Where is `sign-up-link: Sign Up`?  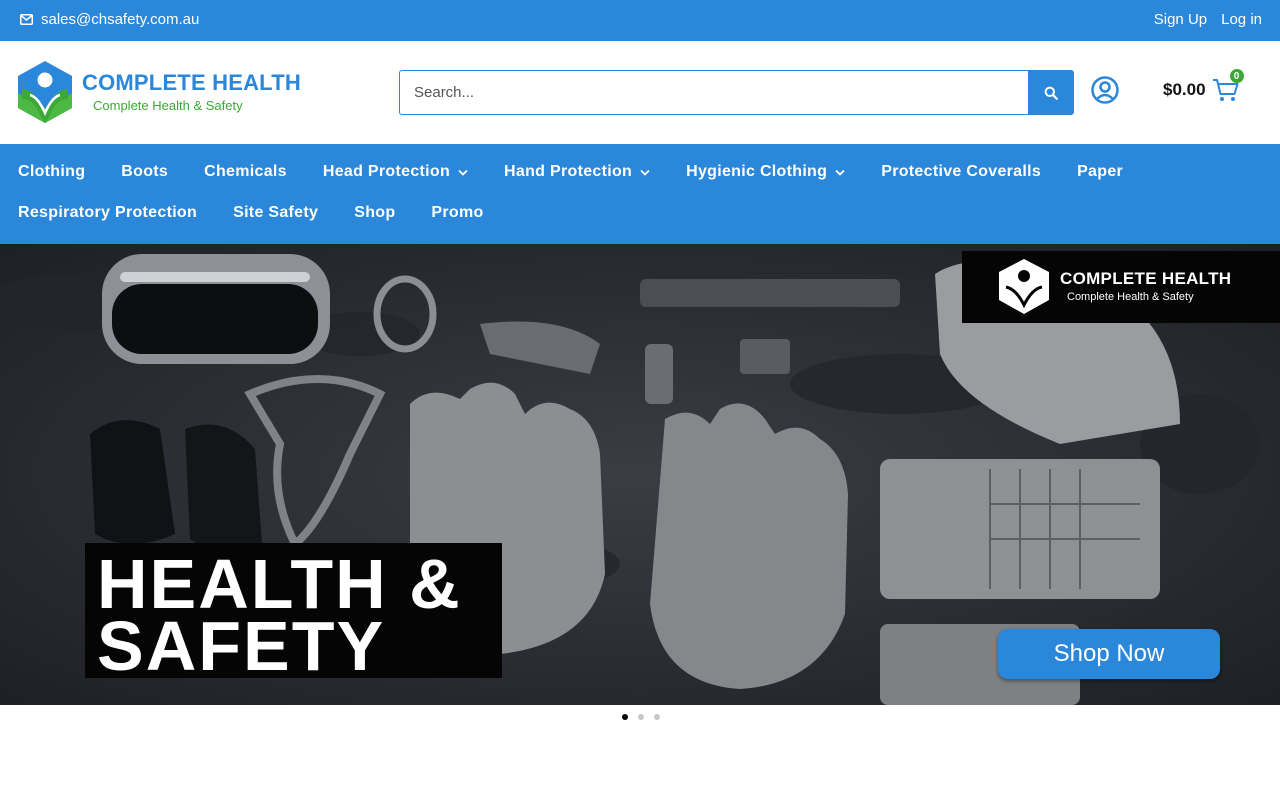 sign-up-link: Sign Up is located at coordinates (1180, 19).